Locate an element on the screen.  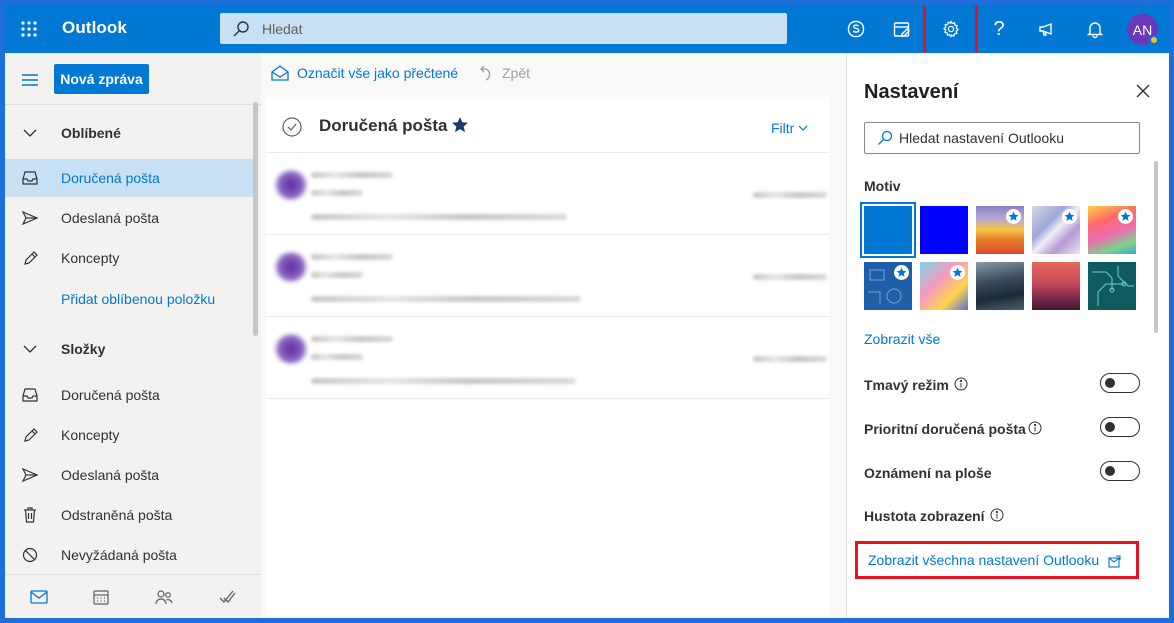
chevron-down-icon is located at coordinates (30, 133).